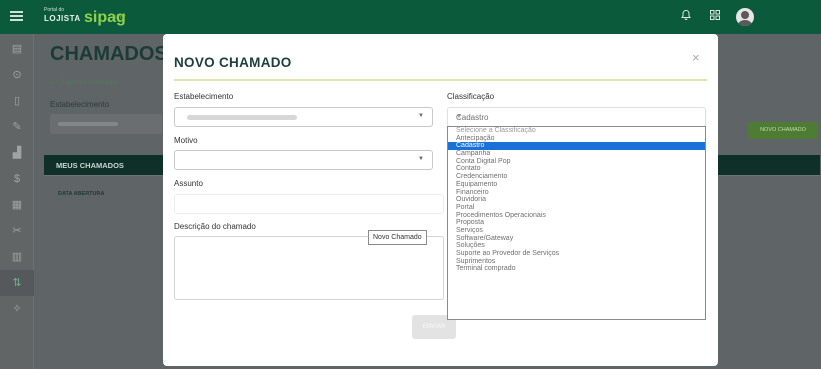 Image resolution: width=821 pixels, height=369 pixels. Describe the element at coordinates (62, 18) in the screenshot. I see `logo-lojista-text: LOJISTA` at that location.